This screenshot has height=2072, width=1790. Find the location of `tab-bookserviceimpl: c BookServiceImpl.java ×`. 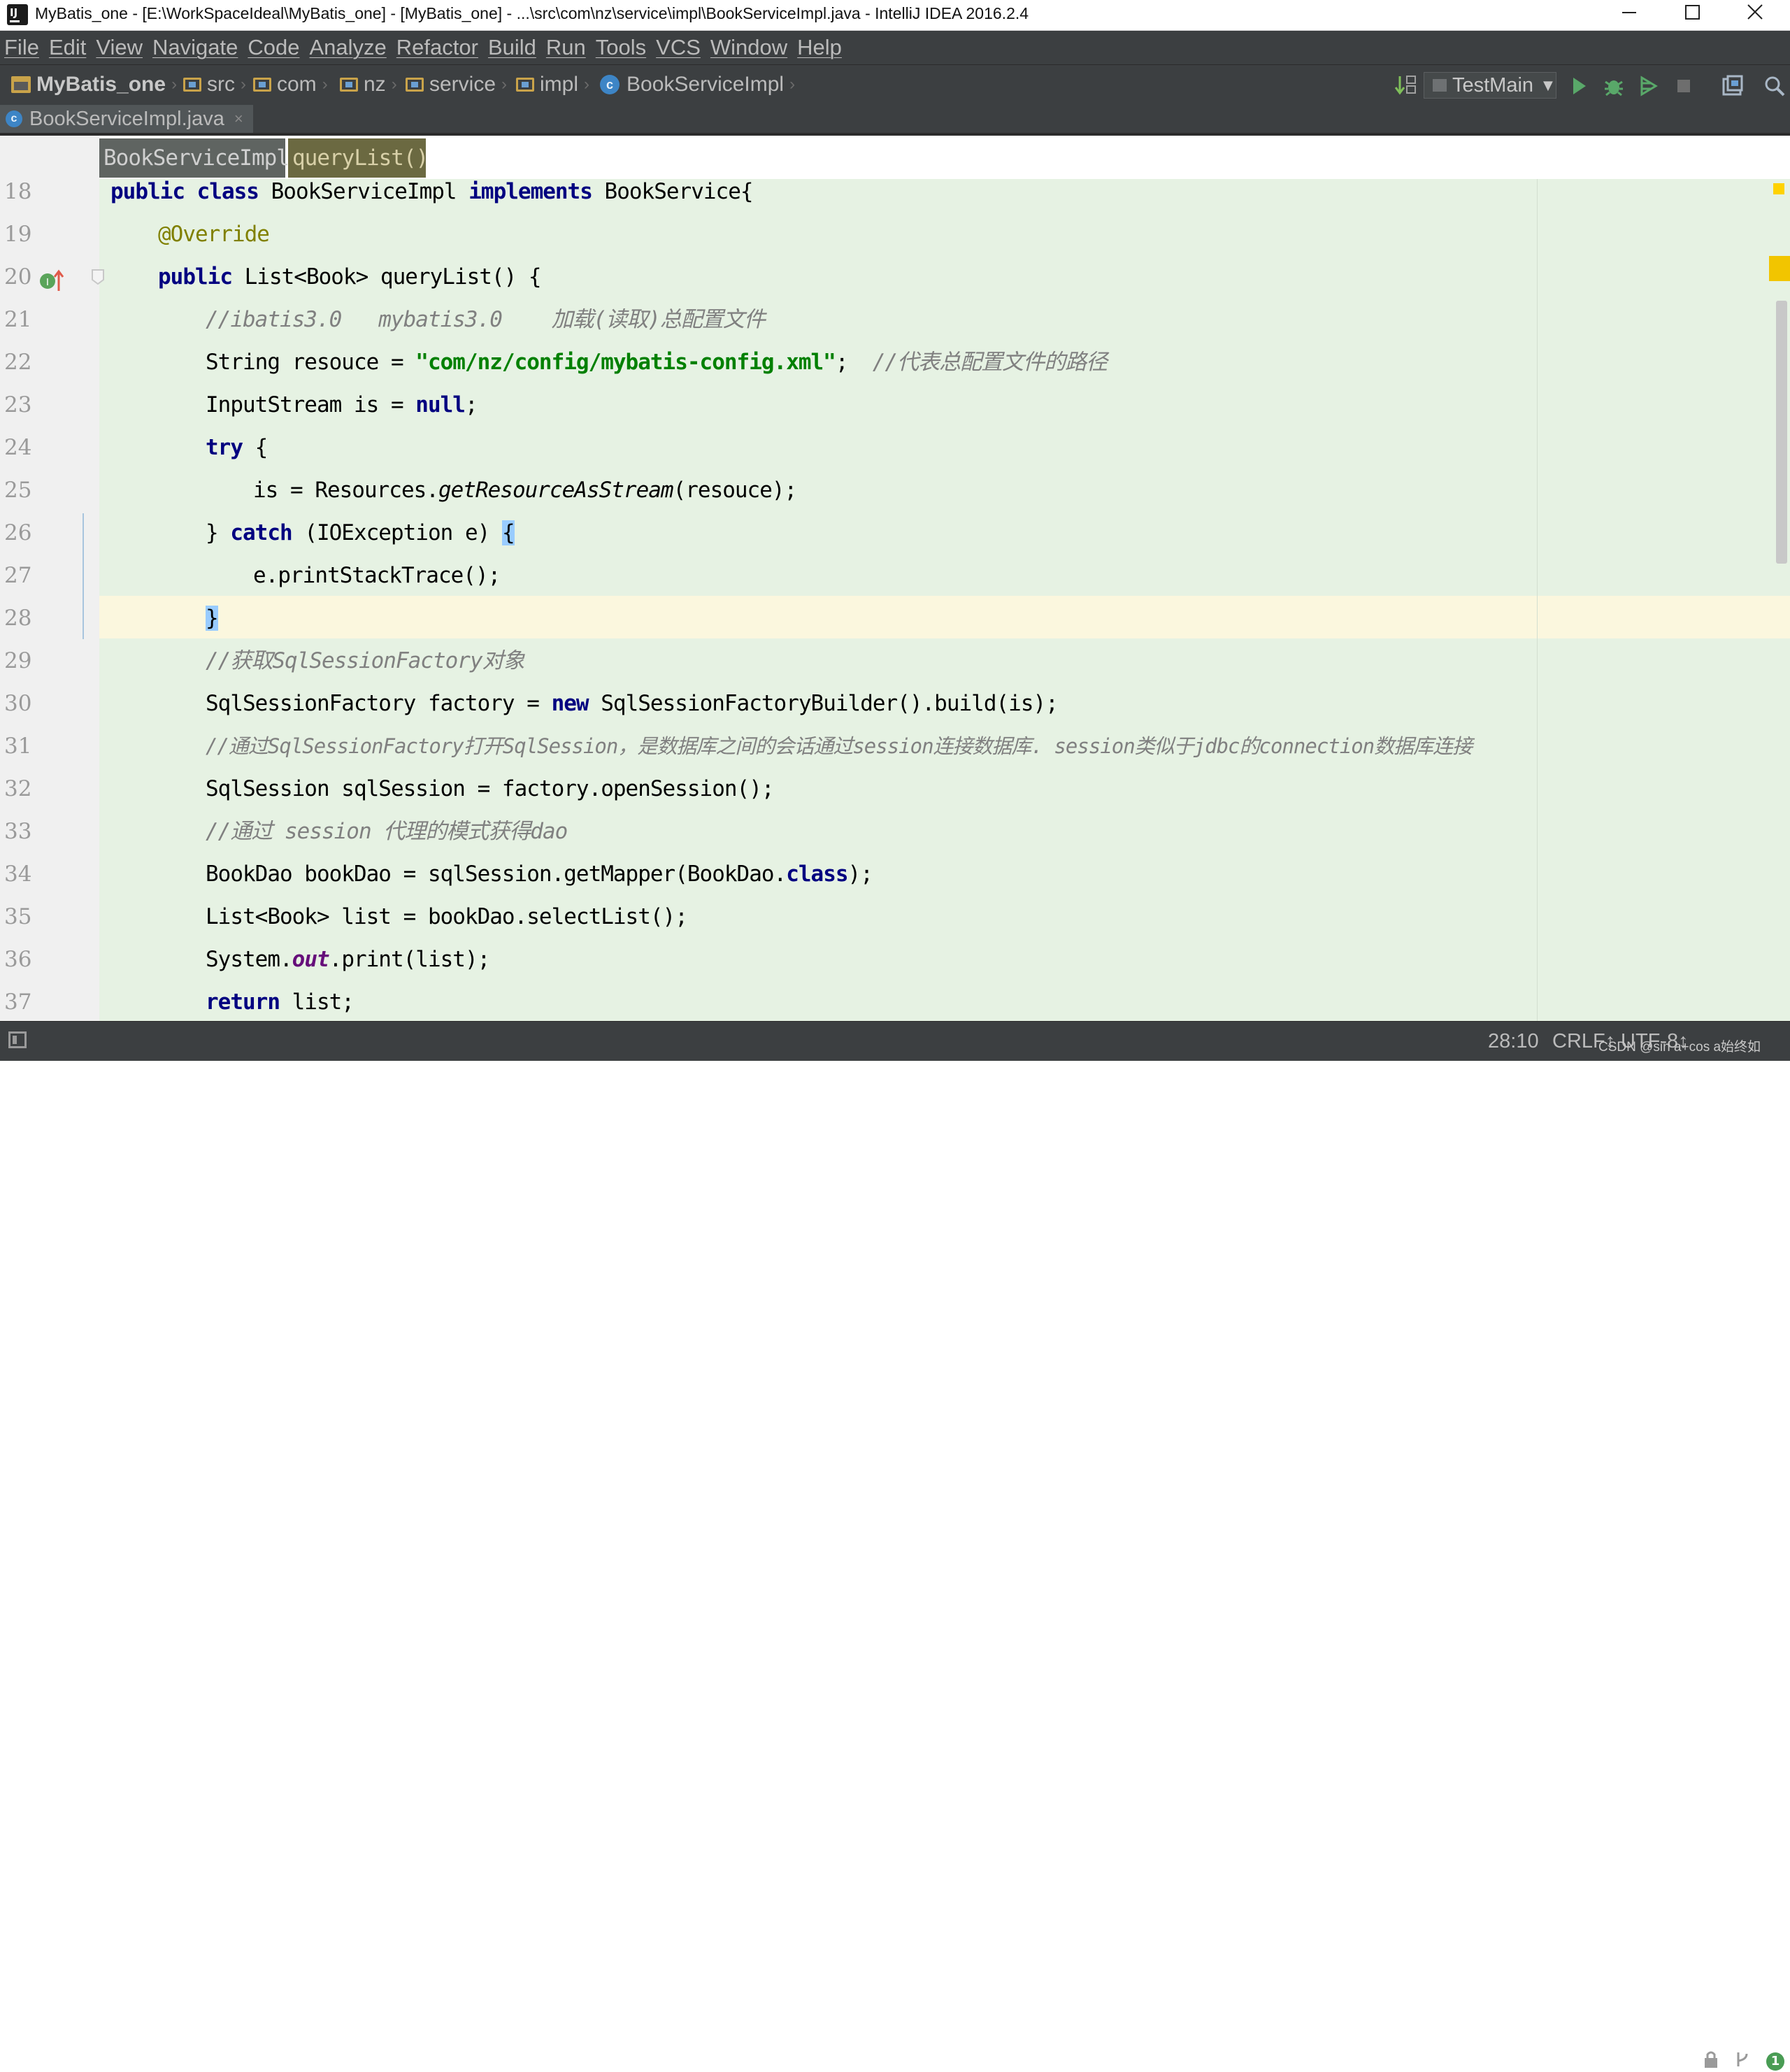

tab-bookserviceimpl: c BookServiceImpl.java × is located at coordinates (127, 119).